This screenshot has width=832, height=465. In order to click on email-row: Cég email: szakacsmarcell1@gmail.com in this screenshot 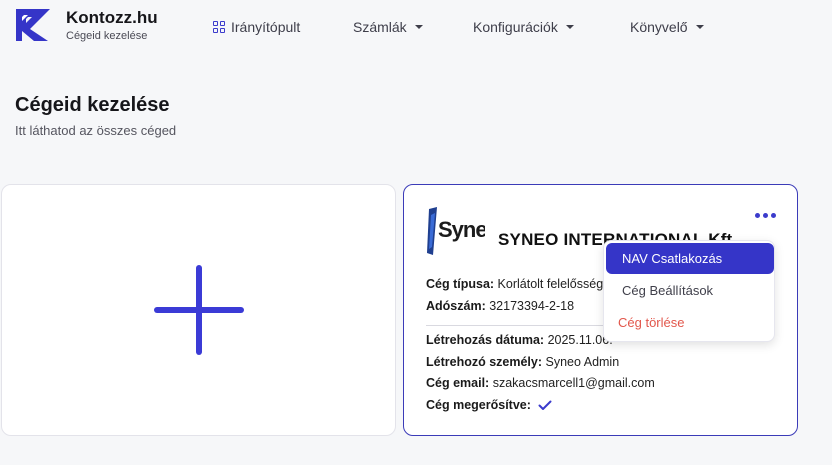, I will do `click(540, 383)`.